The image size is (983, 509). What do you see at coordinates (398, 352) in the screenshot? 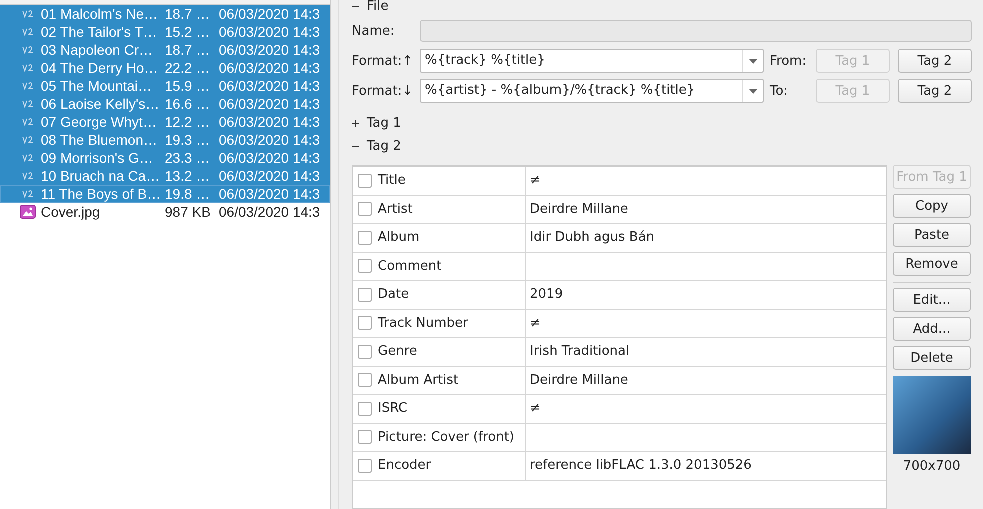
I see `field-name: Genre` at bounding box center [398, 352].